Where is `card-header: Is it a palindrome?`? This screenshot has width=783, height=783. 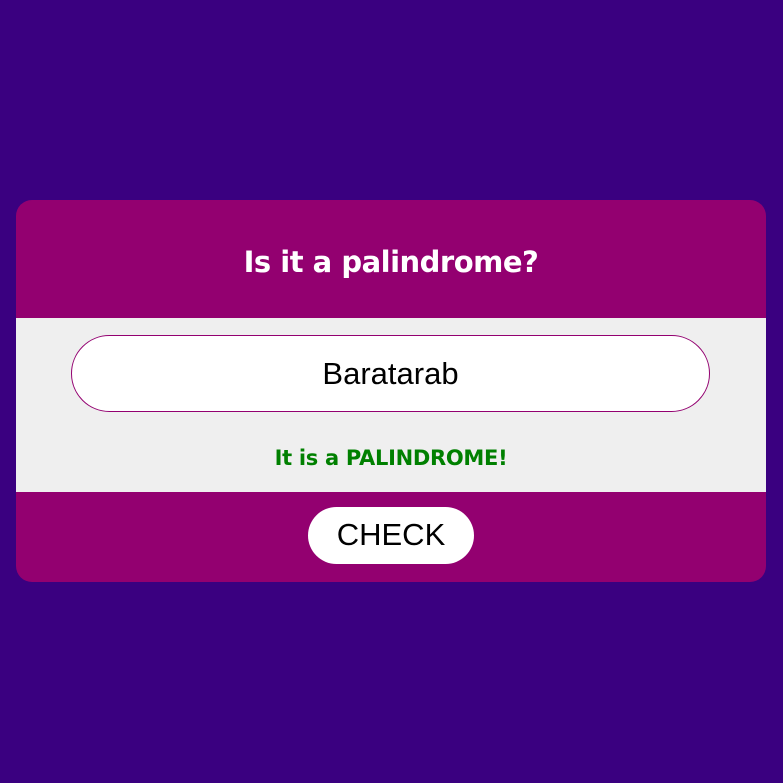 card-header: Is it a palindrome? is located at coordinates (391, 259).